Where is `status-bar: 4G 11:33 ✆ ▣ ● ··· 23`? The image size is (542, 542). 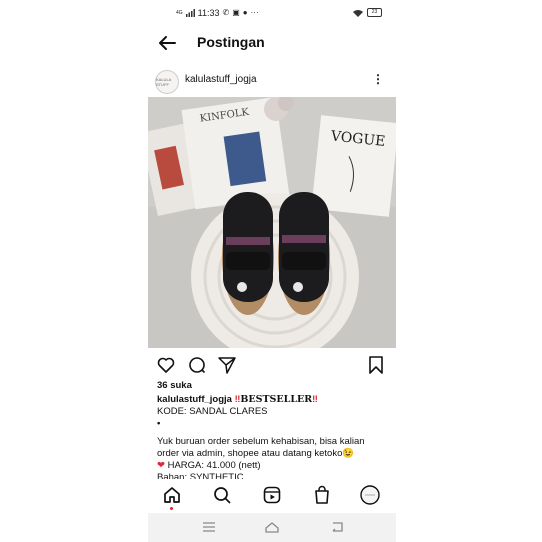 status-bar: 4G 11:33 ✆ ▣ ● ··· 23 is located at coordinates (272, 14).